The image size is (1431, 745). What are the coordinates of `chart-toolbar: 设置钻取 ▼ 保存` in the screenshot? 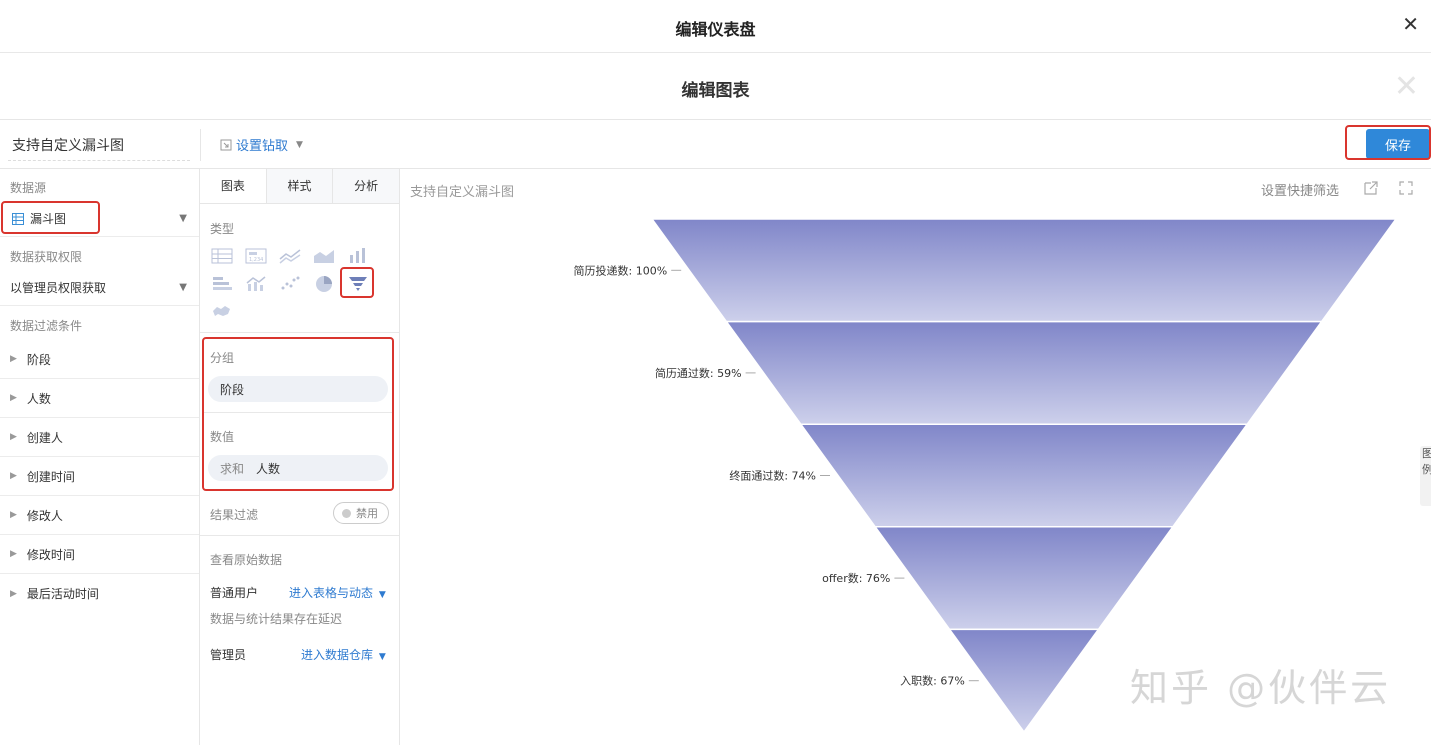 It's located at (715, 145).